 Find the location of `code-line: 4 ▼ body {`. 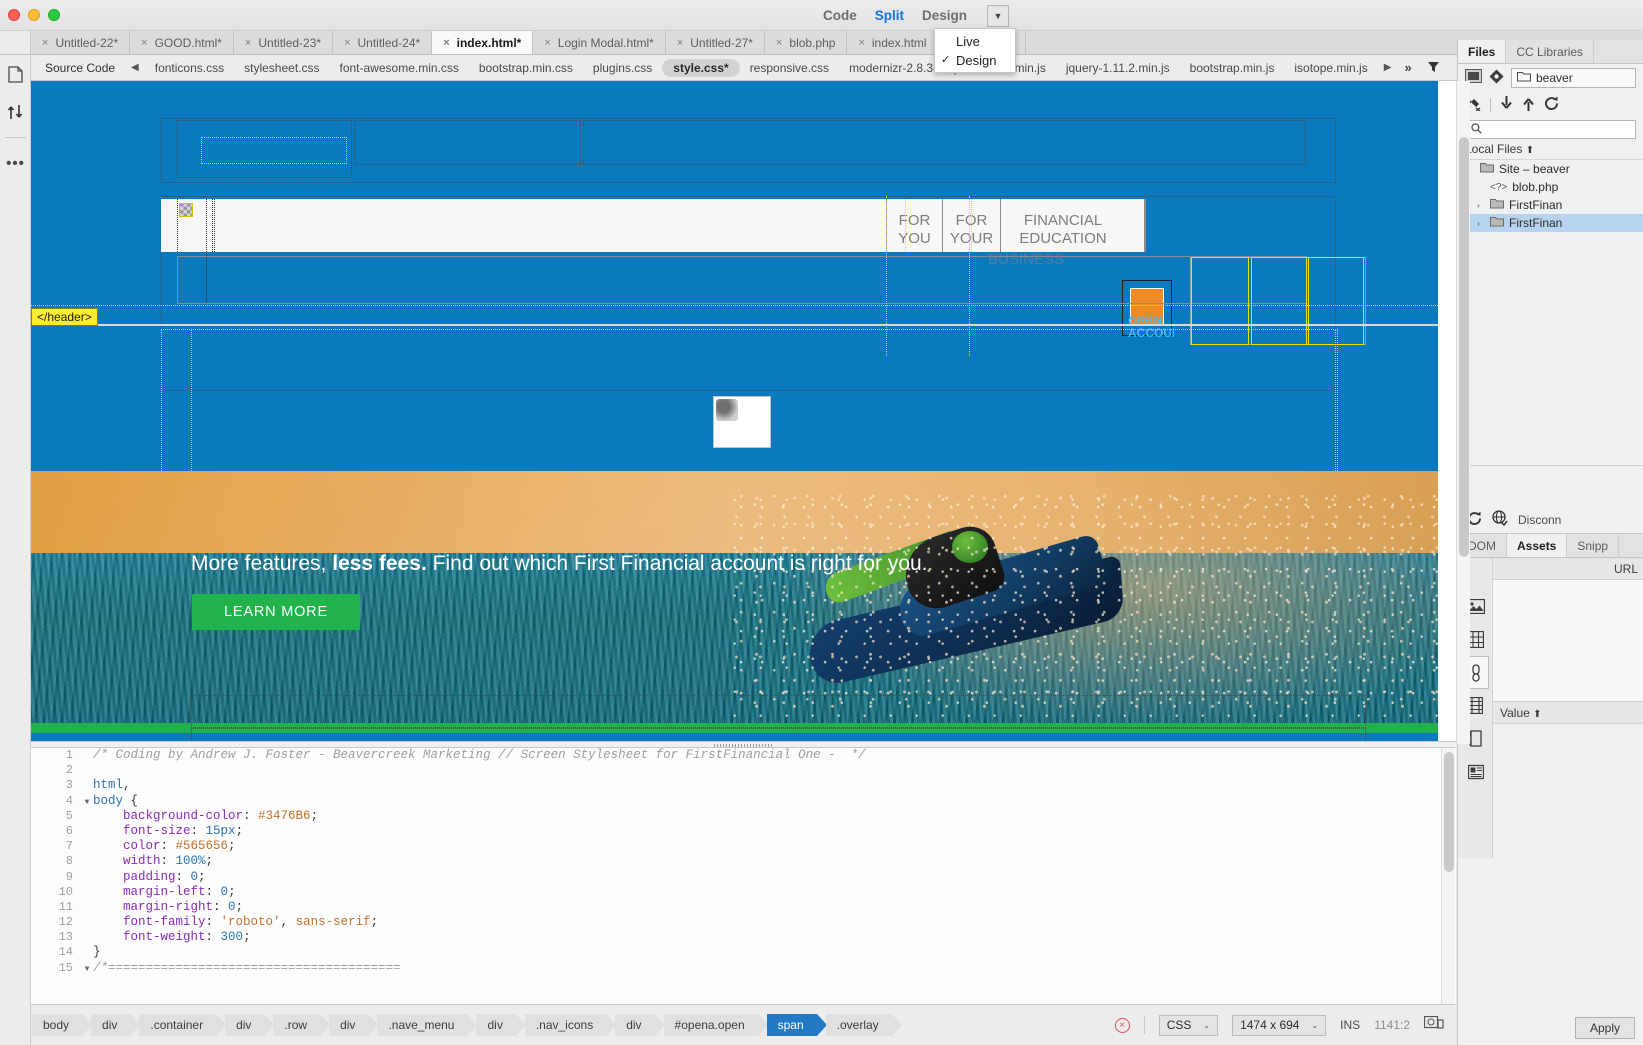

code-line: 4 ▼ body { is located at coordinates (735, 801).